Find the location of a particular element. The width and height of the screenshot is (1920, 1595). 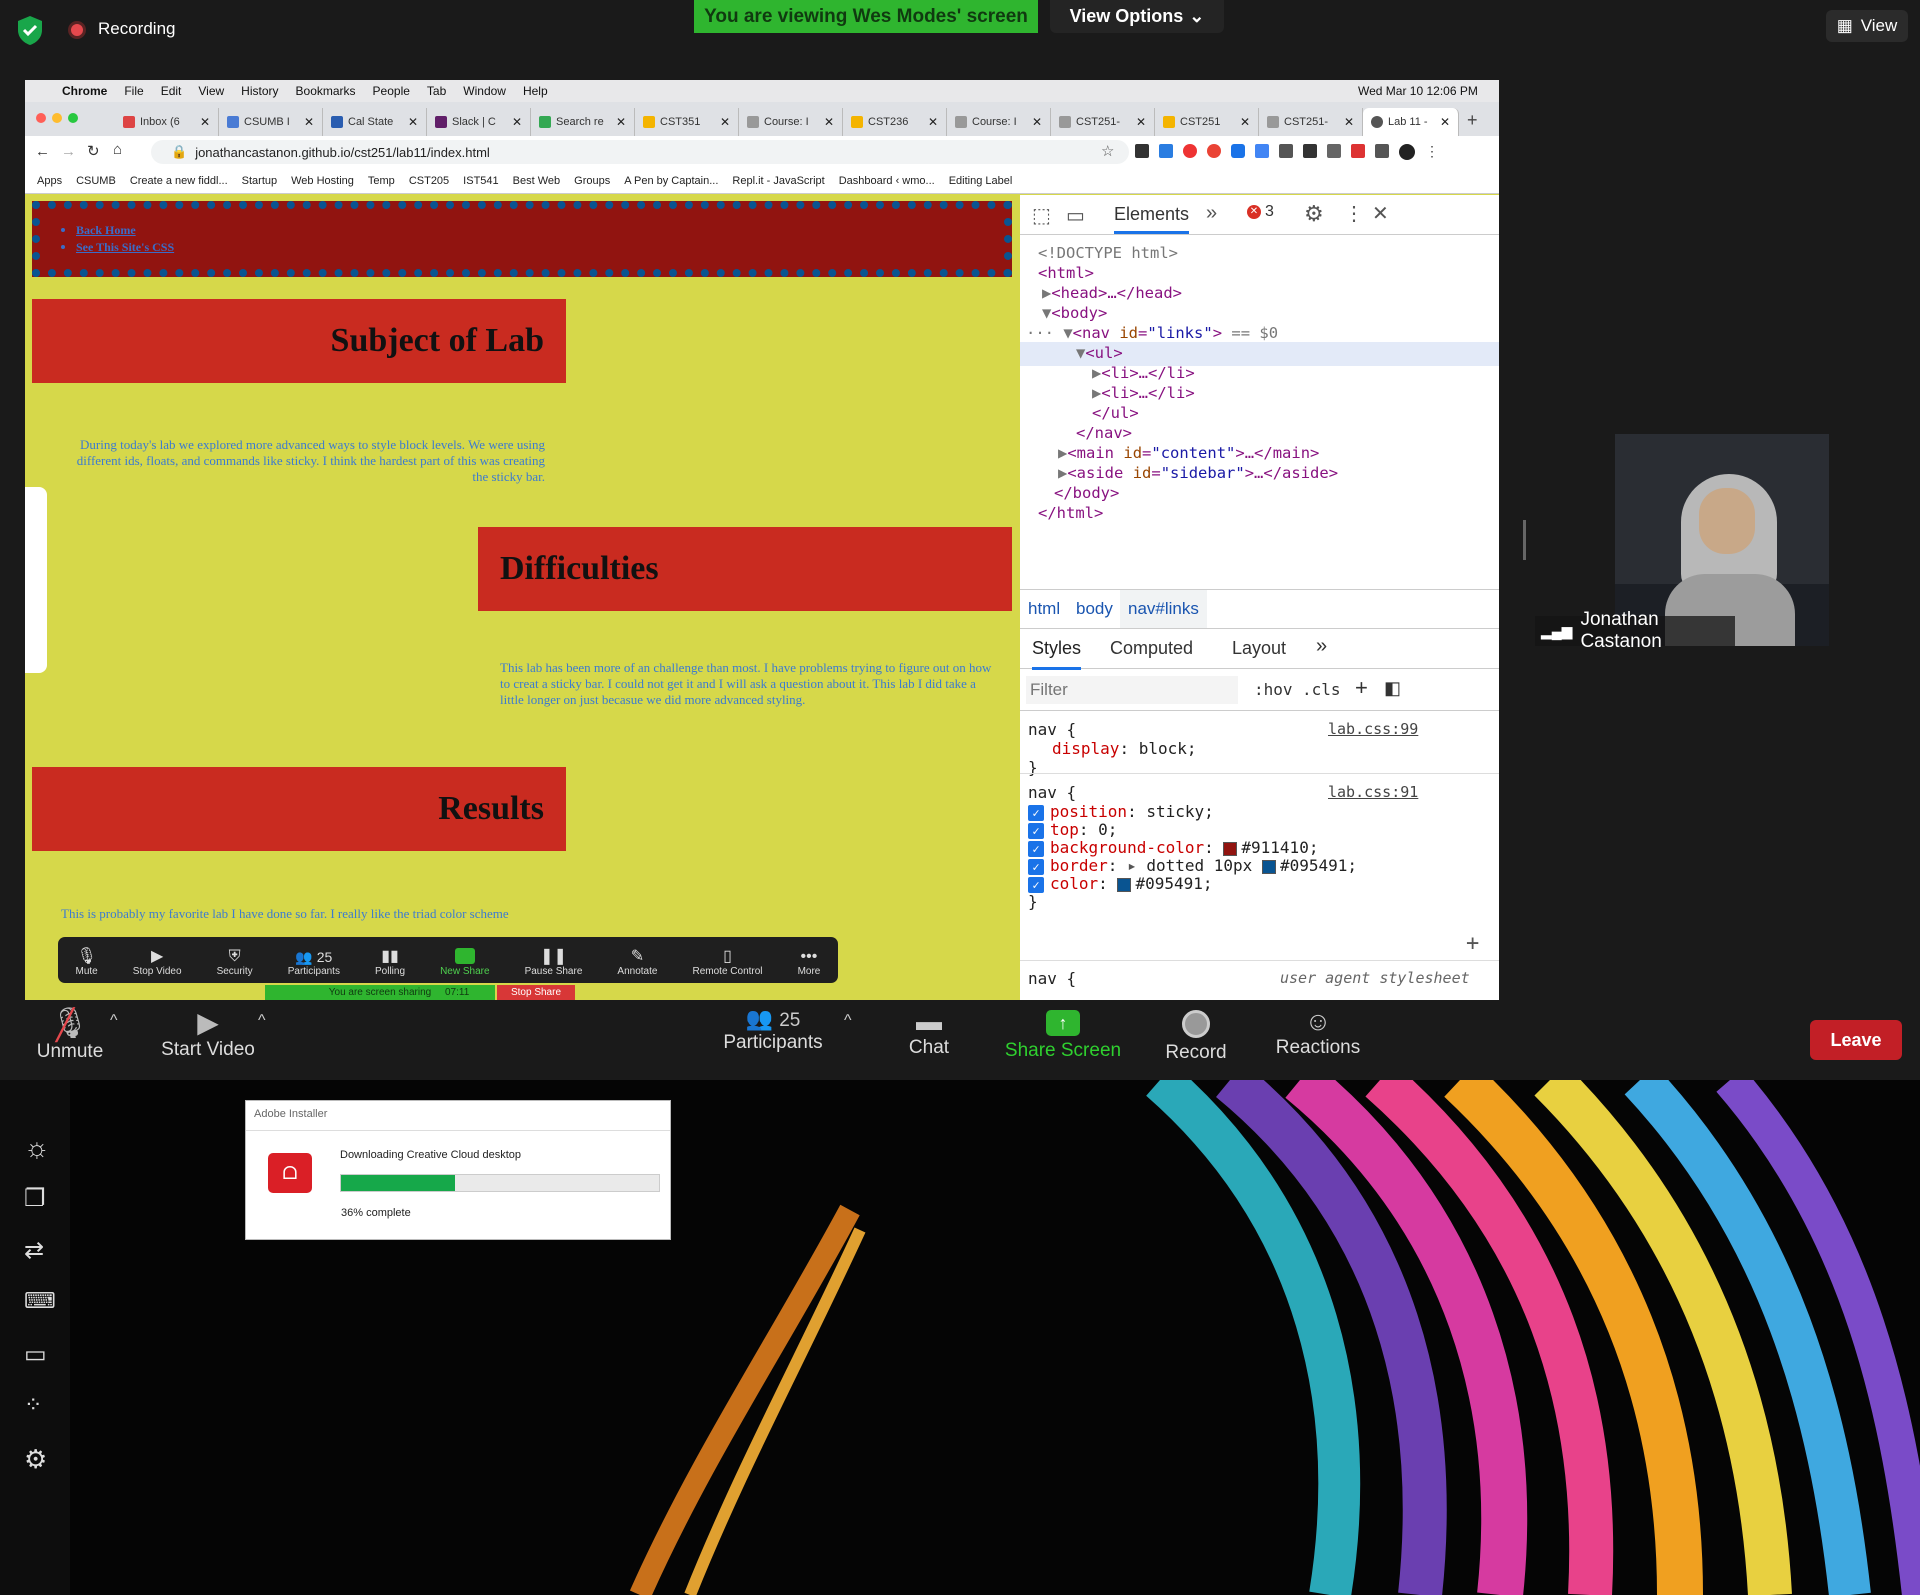

bookmark-item: CST205 is located at coordinates (429, 181).